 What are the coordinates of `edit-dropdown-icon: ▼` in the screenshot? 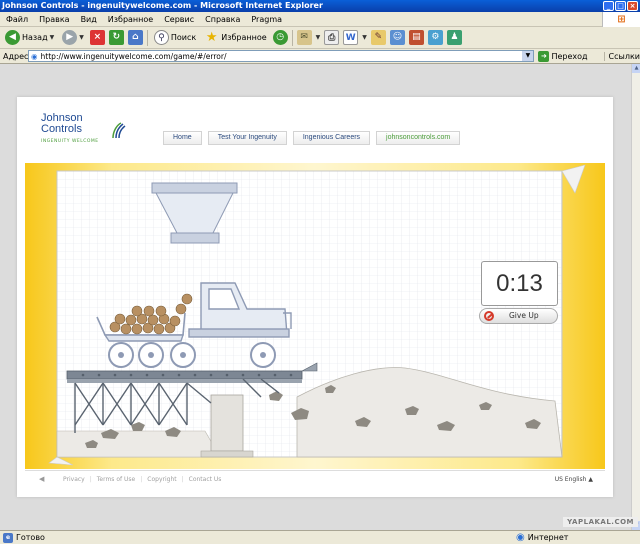 It's located at (364, 37).